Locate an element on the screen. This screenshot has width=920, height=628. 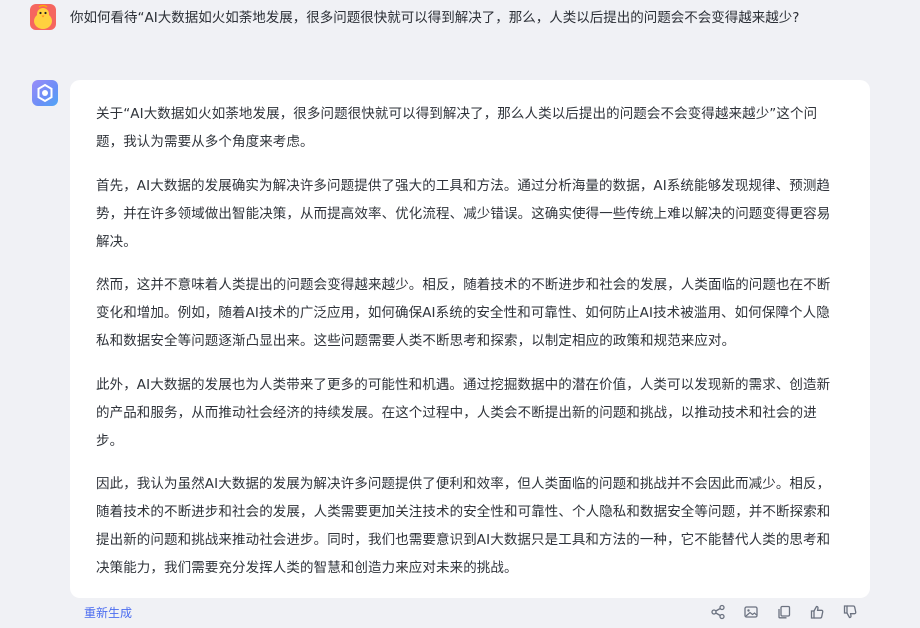
assistant-logo-icon is located at coordinates (45, 93).